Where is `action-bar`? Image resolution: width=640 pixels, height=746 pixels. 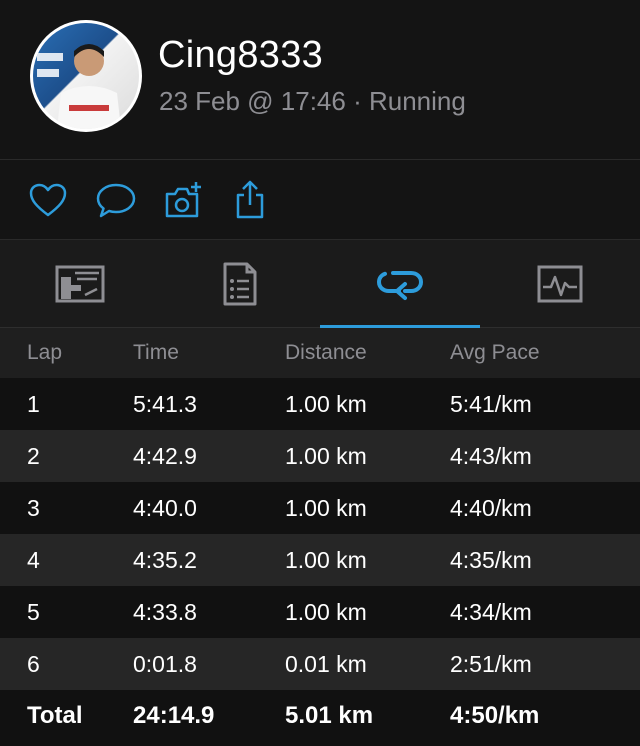 action-bar is located at coordinates (320, 200).